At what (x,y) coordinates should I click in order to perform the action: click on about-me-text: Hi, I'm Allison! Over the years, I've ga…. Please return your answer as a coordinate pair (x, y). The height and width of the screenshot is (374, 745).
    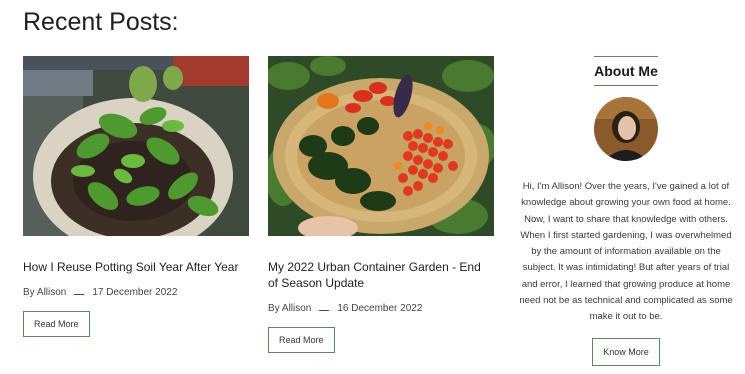
    Looking at the image, I should click on (626, 252).